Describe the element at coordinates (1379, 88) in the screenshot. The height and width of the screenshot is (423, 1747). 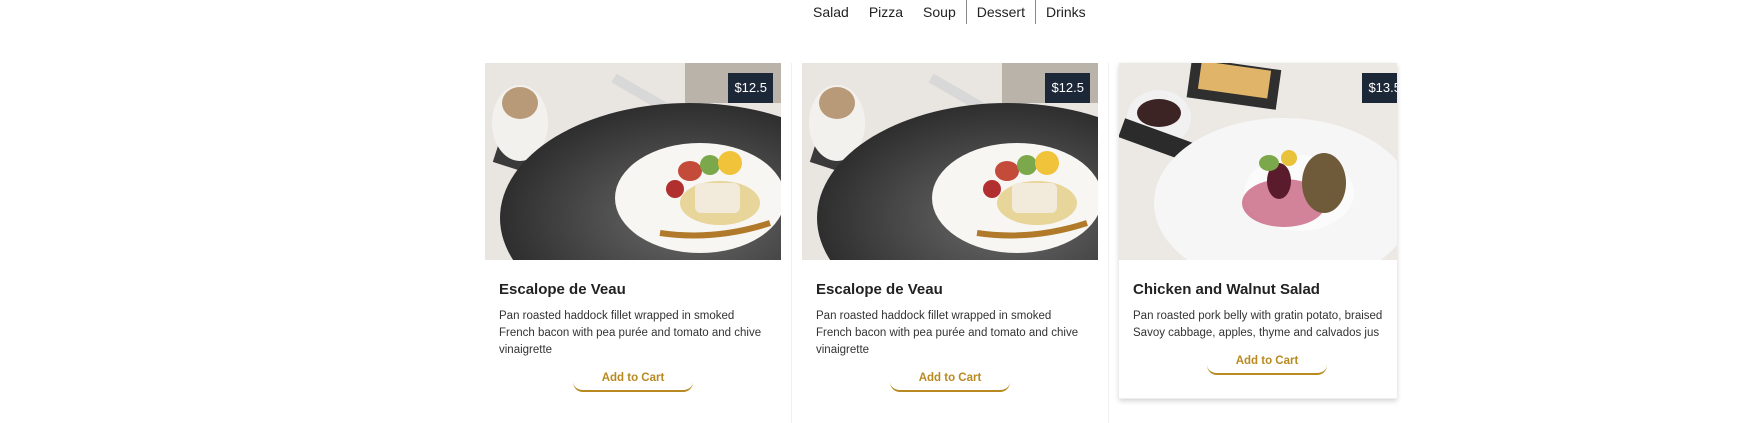
I see `price-badge: $13.5` at that location.